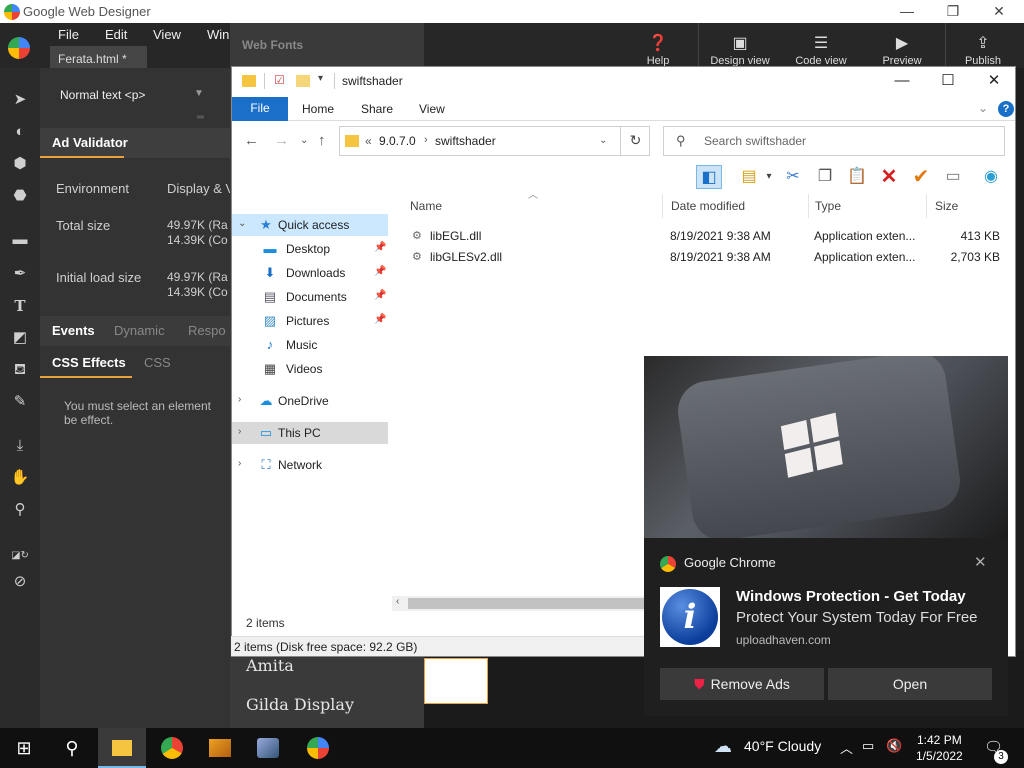  What do you see at coordinates (20, 582) in the screenshot?
I see `no-color-icon: ⊘` at bounding box center [20, 582].